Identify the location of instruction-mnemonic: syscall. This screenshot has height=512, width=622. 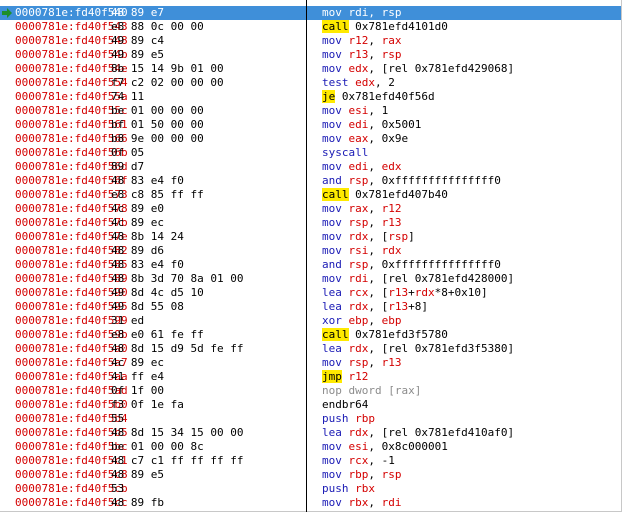
(345, 152).